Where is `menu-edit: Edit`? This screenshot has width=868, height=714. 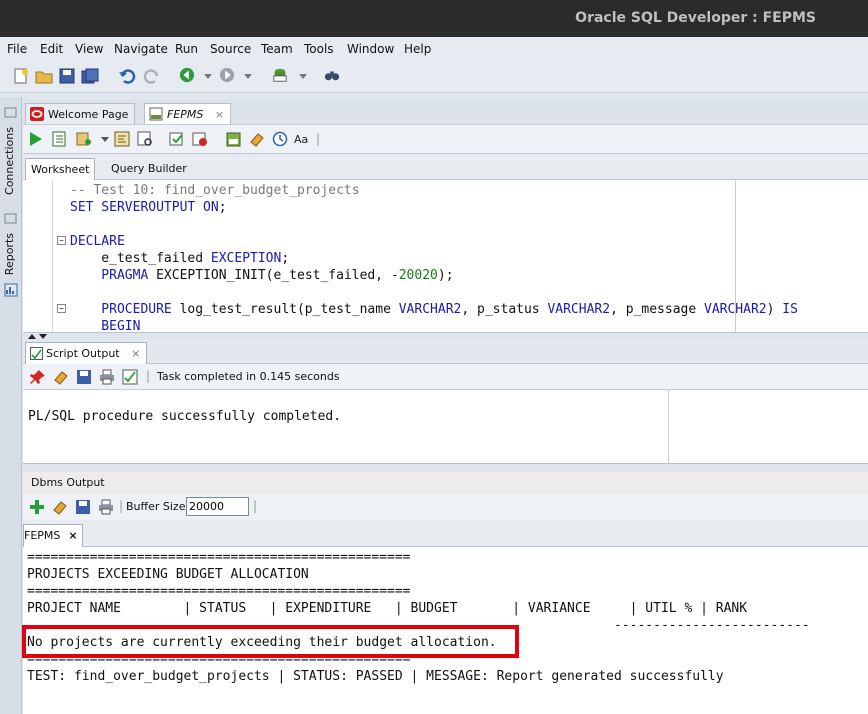
menu-edit: Edit is located at coordinates (51, 49).